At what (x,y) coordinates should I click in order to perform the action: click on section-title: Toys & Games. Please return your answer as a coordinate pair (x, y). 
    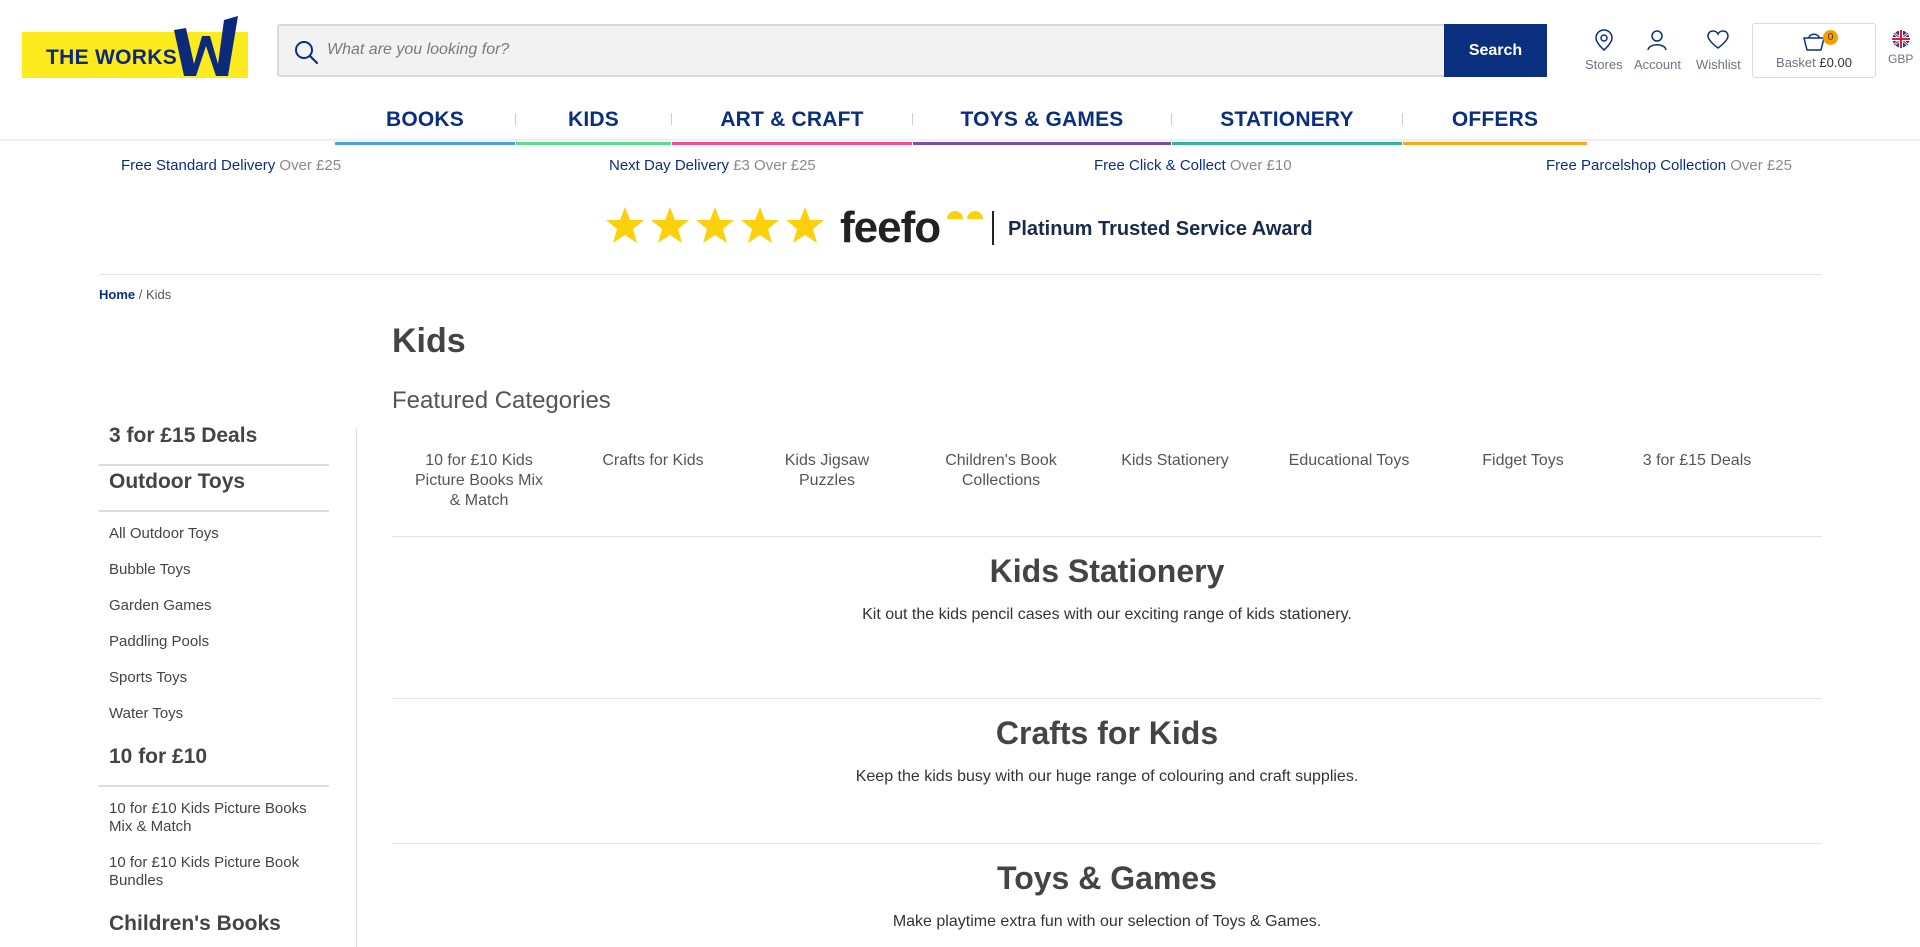
    Looking at the image, I should click on (1107, 878).